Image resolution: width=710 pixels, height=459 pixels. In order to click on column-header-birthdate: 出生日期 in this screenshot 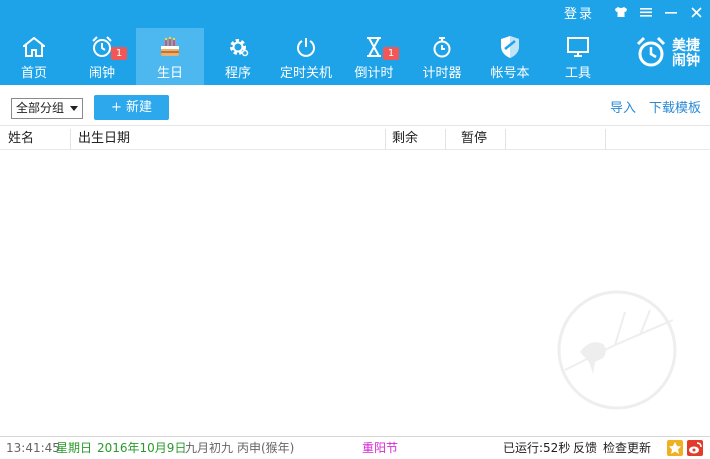, I will do `click(104, 138)`.